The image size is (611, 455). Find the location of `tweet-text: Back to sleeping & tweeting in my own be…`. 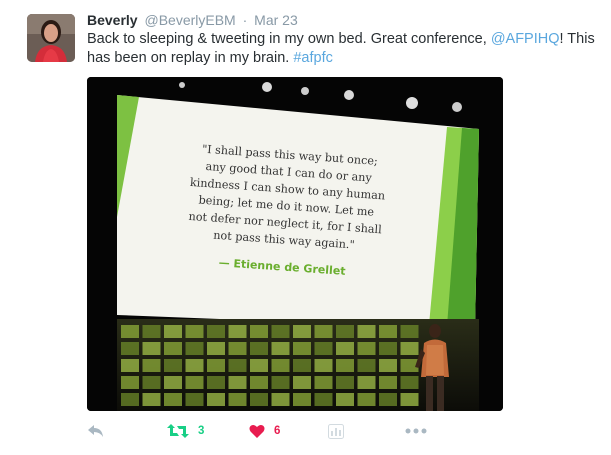

tweet-text: Back to sleeping & tweeting in my own be… is located at coordinates (342, 49).